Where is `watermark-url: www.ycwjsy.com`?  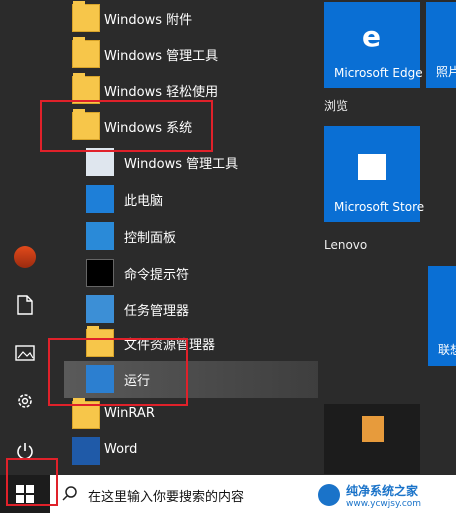
watermark-url: www.ycwjsy.com is located at coordinates (384, 503).